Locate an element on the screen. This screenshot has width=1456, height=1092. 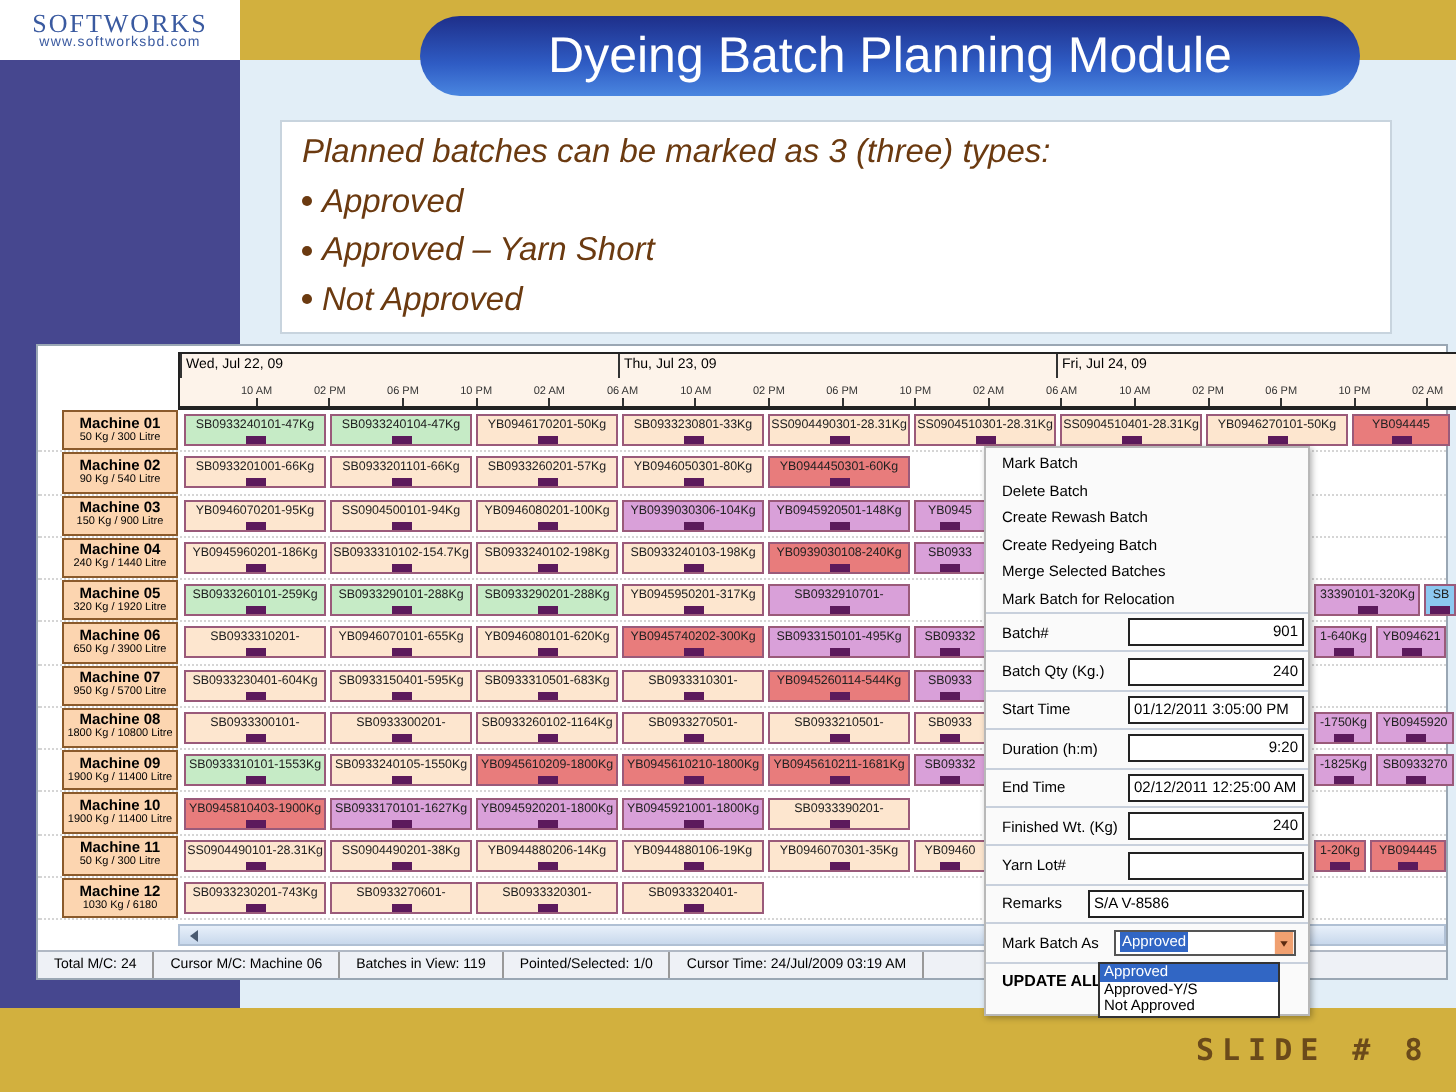
notes-intro: Planned batches can be marked as 3 (three) types: is located at coordinates (677, 153).